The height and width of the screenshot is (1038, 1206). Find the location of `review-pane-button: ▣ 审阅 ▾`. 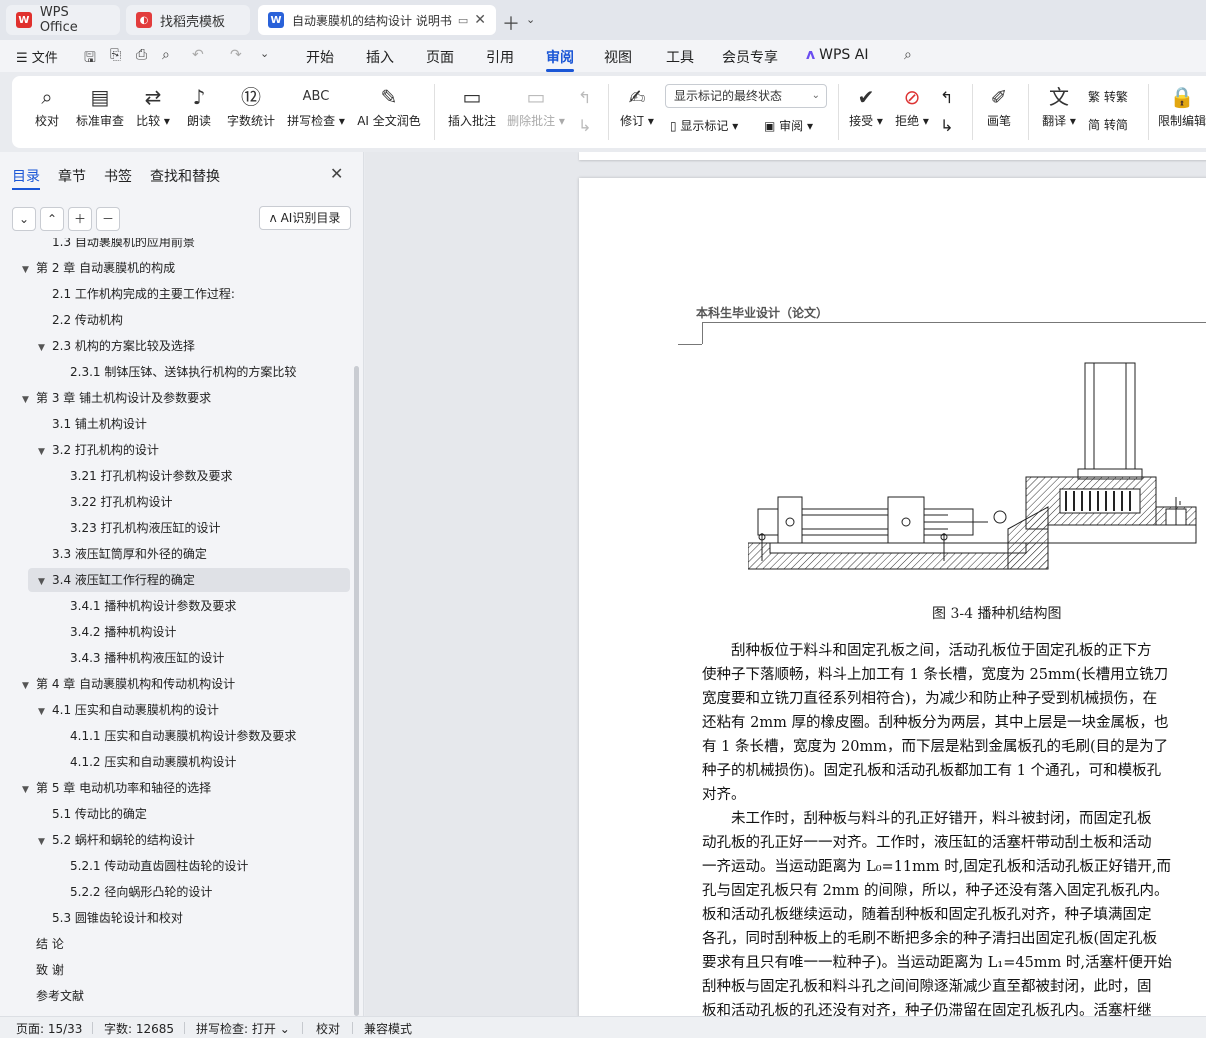

review-pane-button: ▣ 审阅 ▾ is located at coordinates (788, 125).